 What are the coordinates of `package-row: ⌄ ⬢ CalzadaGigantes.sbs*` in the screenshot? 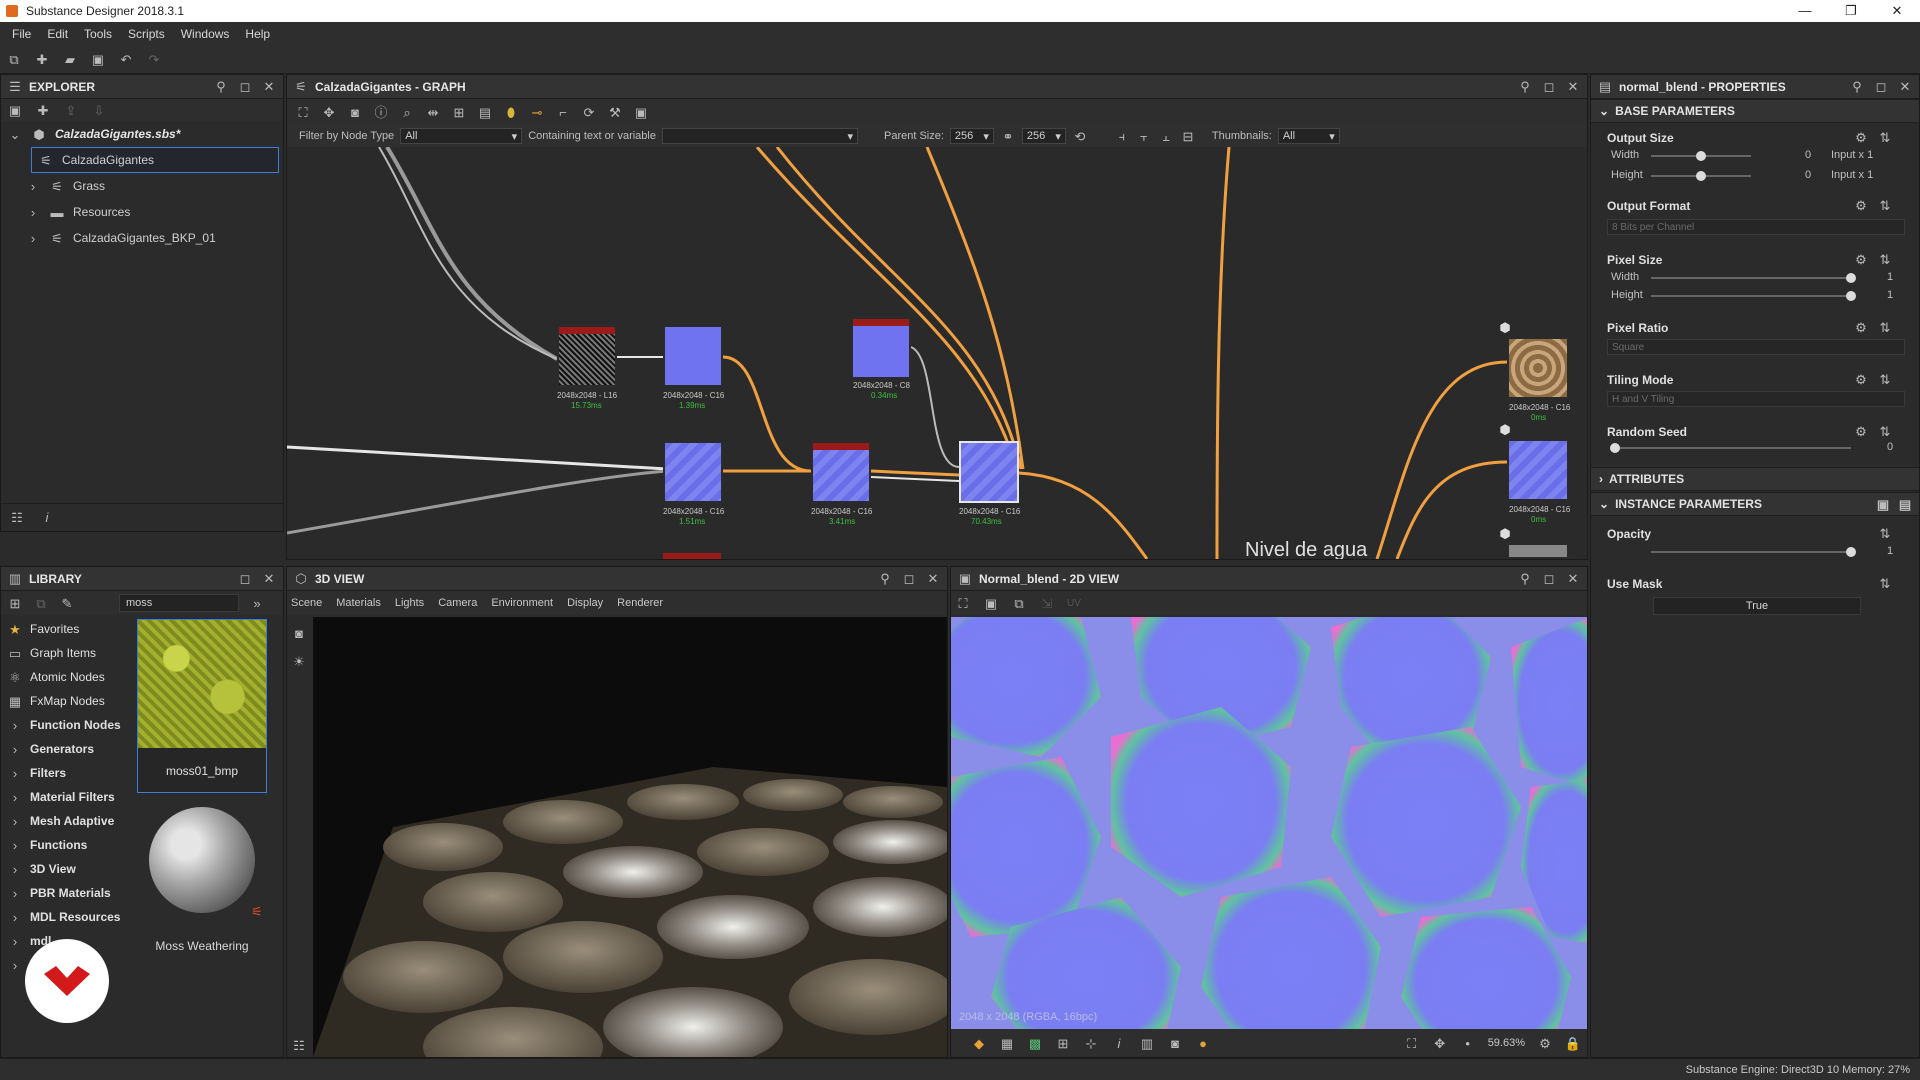 It's located at (142, 134).